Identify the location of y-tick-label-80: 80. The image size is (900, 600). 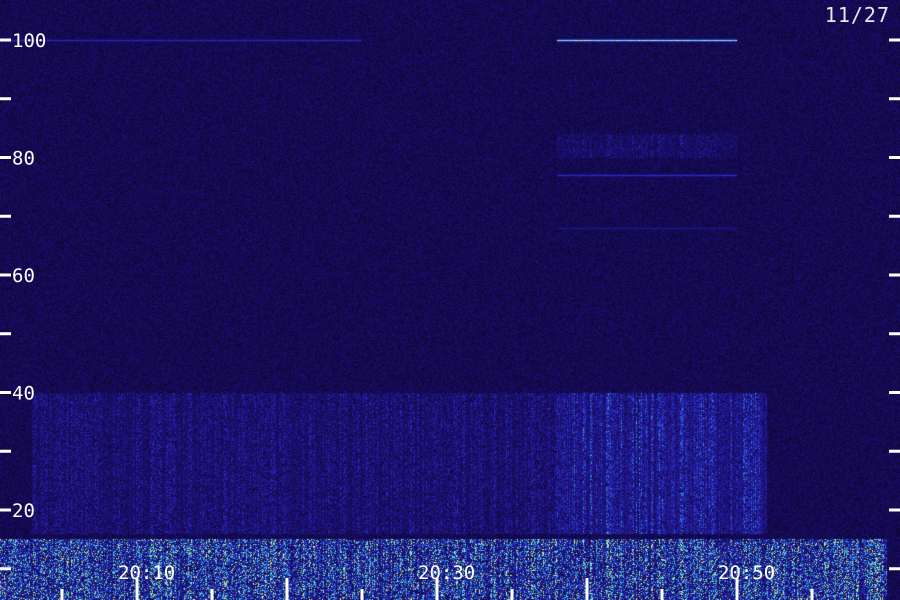
(23, 159).